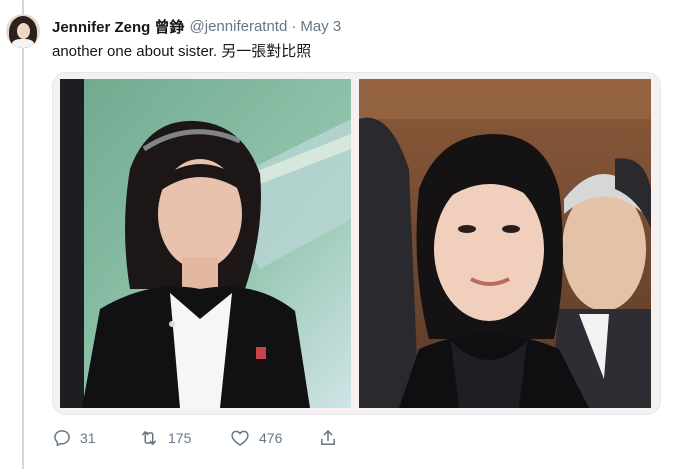 The height and width of the screenshot is (469, 700). Describe the element at coordinates (62, 438) in the screenshot. I see `reply-icon` at that location.